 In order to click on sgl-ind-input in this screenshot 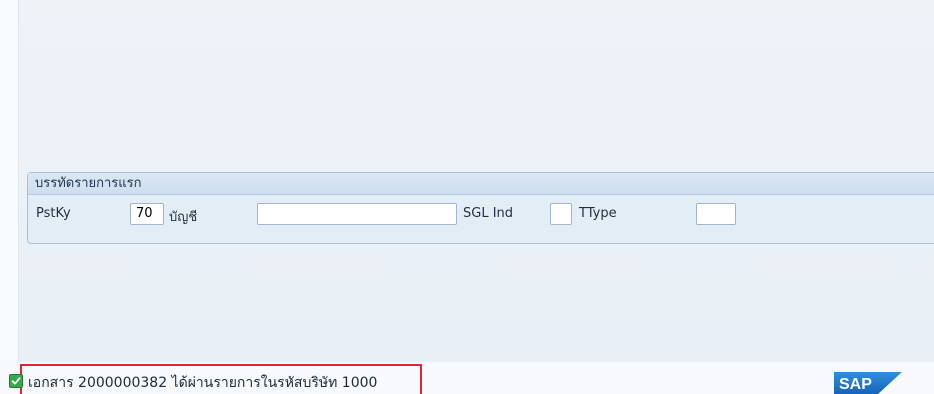, I will do `click(561, 214)`.